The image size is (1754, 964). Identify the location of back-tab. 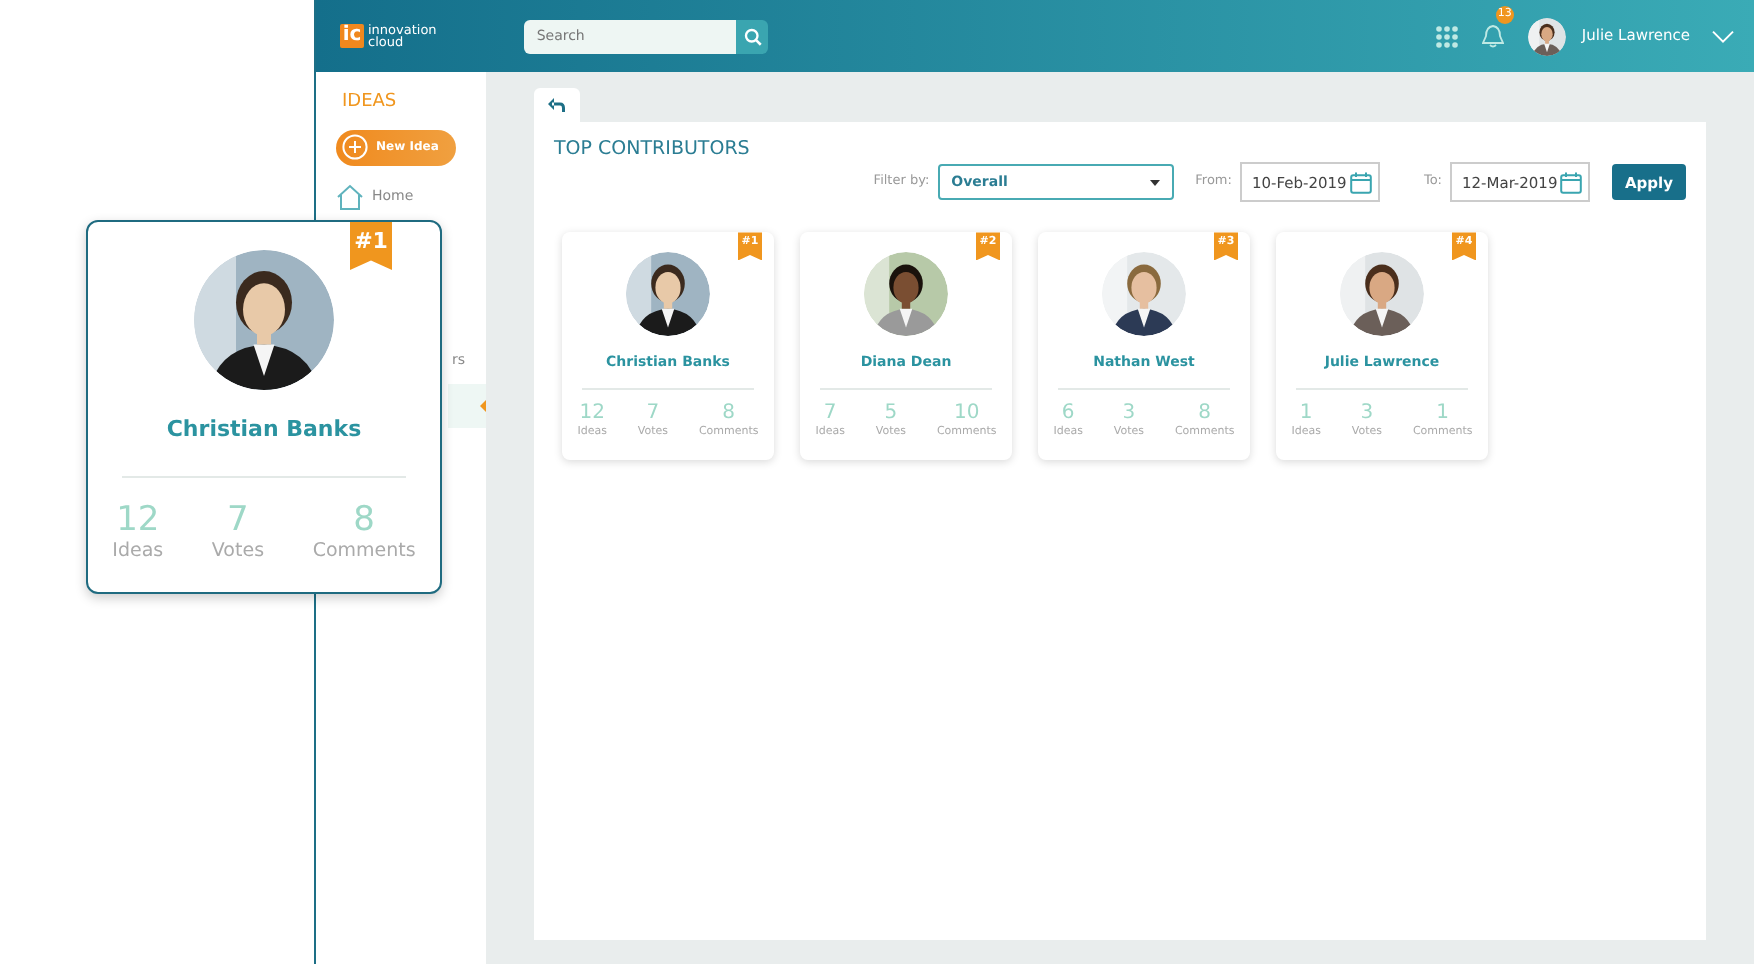
(557, 105).